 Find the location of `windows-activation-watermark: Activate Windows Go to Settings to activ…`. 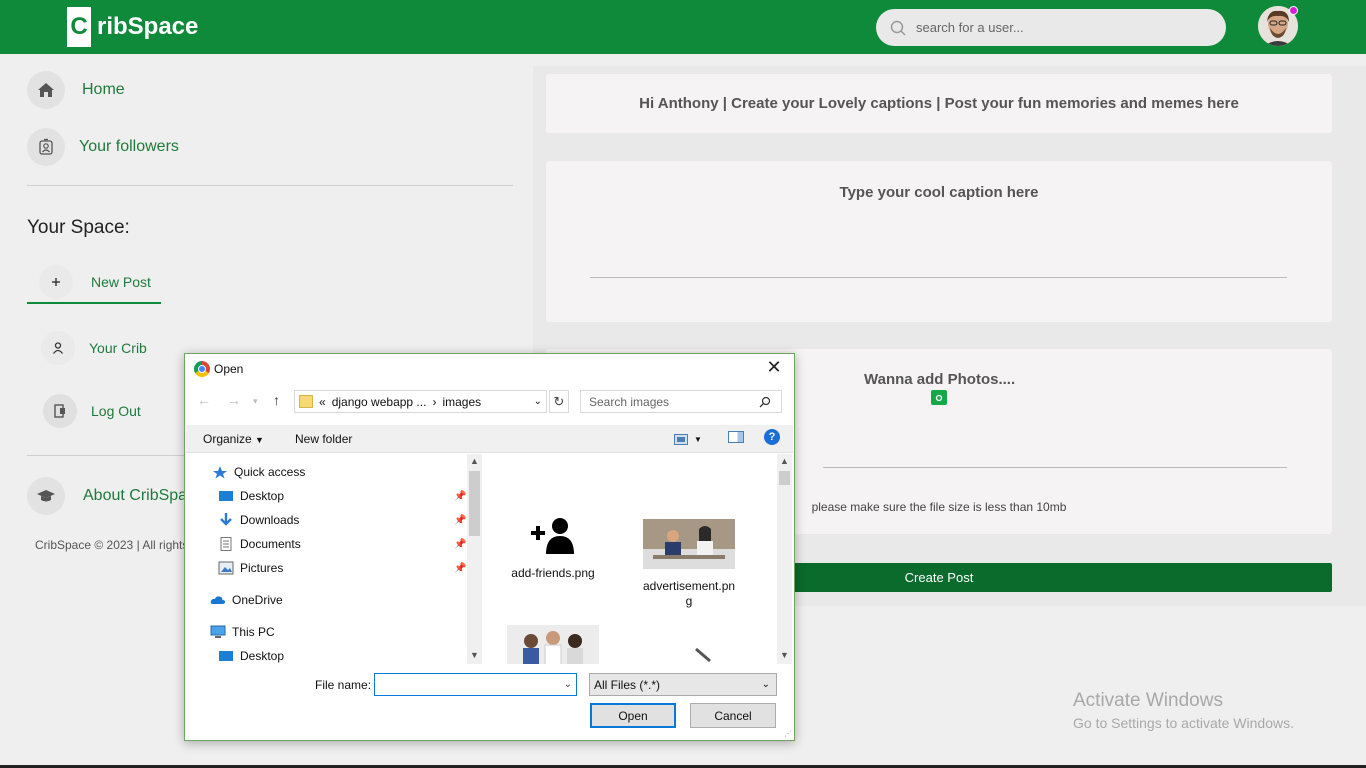

windows-activation-watermark: Activate Windows Go to Settings to activ… is located at coordinates (1183, 710).